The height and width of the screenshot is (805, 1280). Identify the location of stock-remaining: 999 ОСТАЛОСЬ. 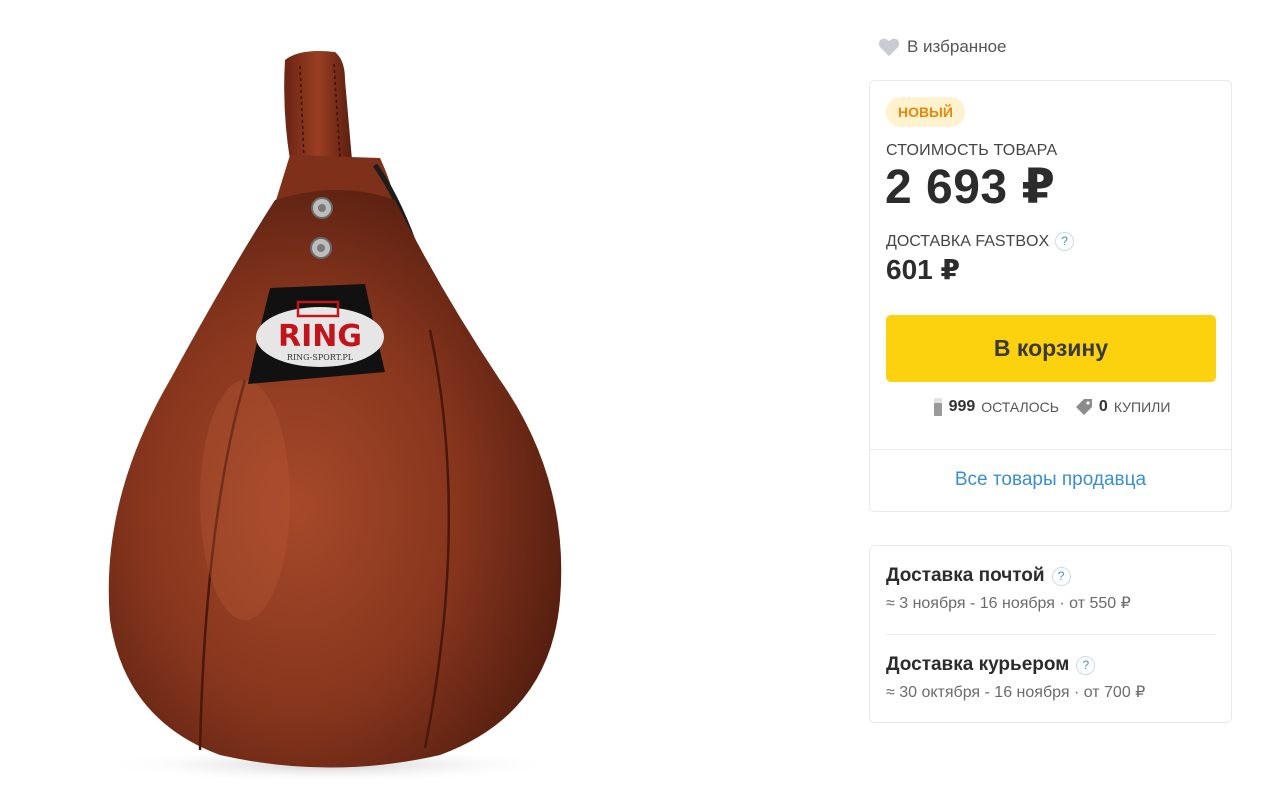
(996, 407).